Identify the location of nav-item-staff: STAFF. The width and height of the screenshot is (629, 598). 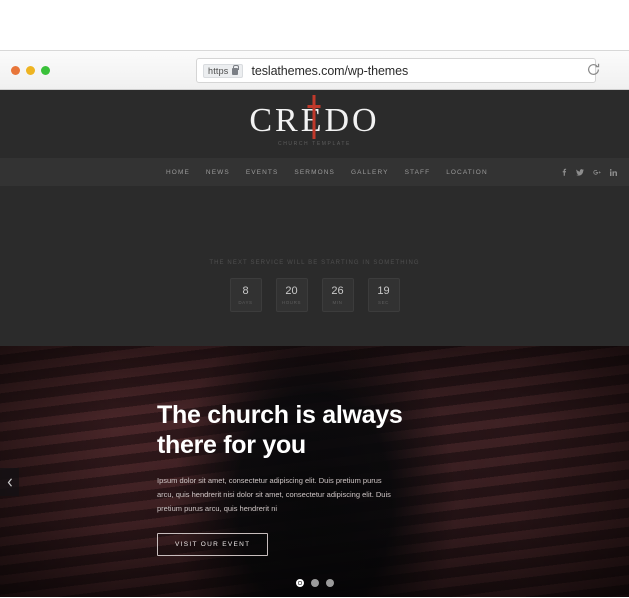
(418, 172).